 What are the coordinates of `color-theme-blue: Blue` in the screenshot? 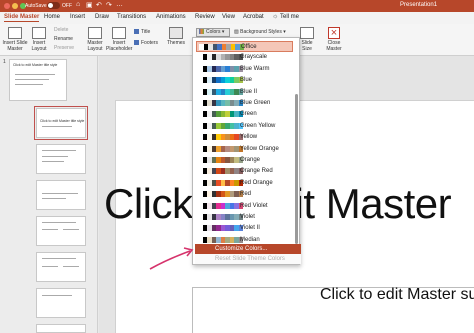 It's located at (244, 80).